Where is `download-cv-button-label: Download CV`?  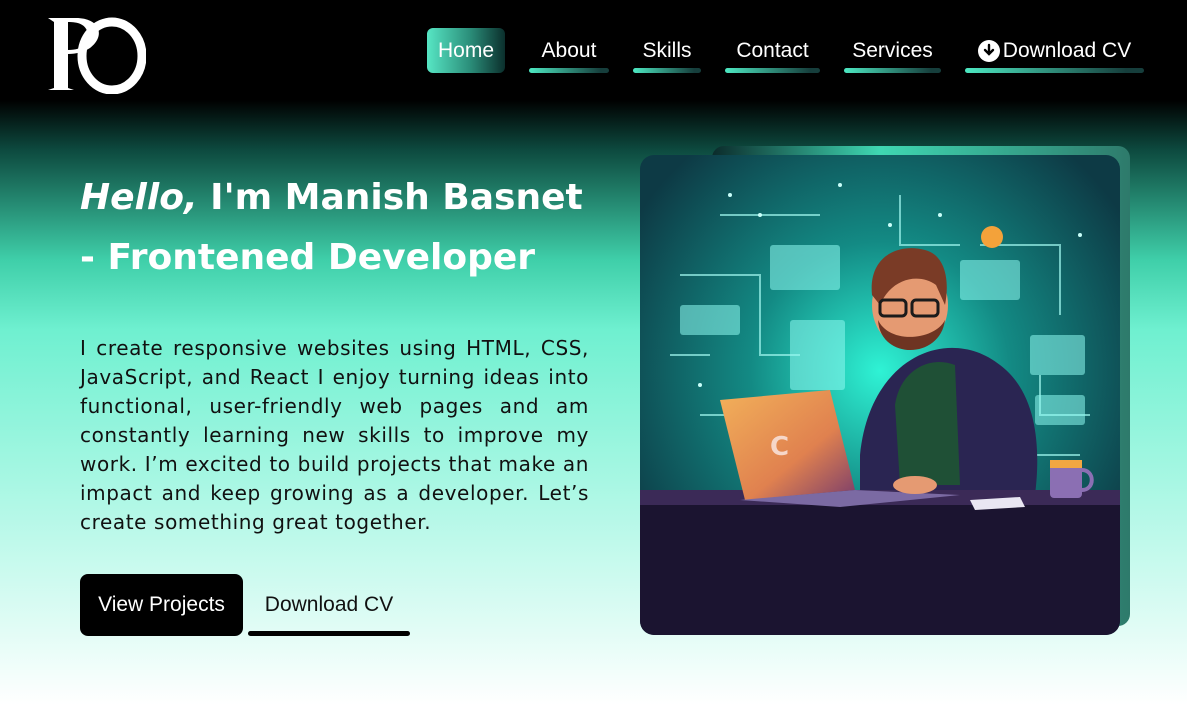
download-cv-button-label: Download CV is located at coordinates (329, 604).